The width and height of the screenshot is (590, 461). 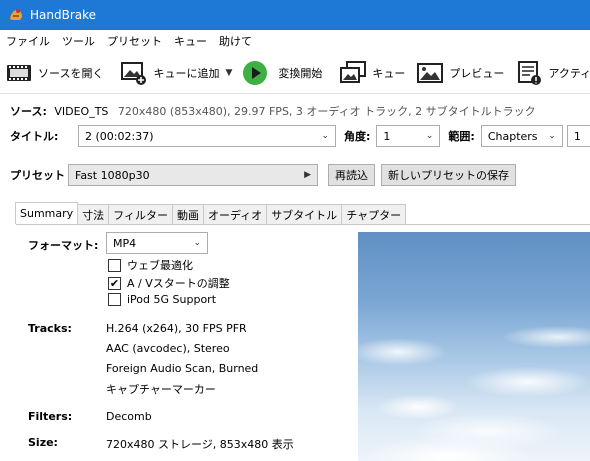 What do you see at coordinates (512, 136) in the screenshot?
I see `range-type-value: Chapters` at bounding box center [512, 136].